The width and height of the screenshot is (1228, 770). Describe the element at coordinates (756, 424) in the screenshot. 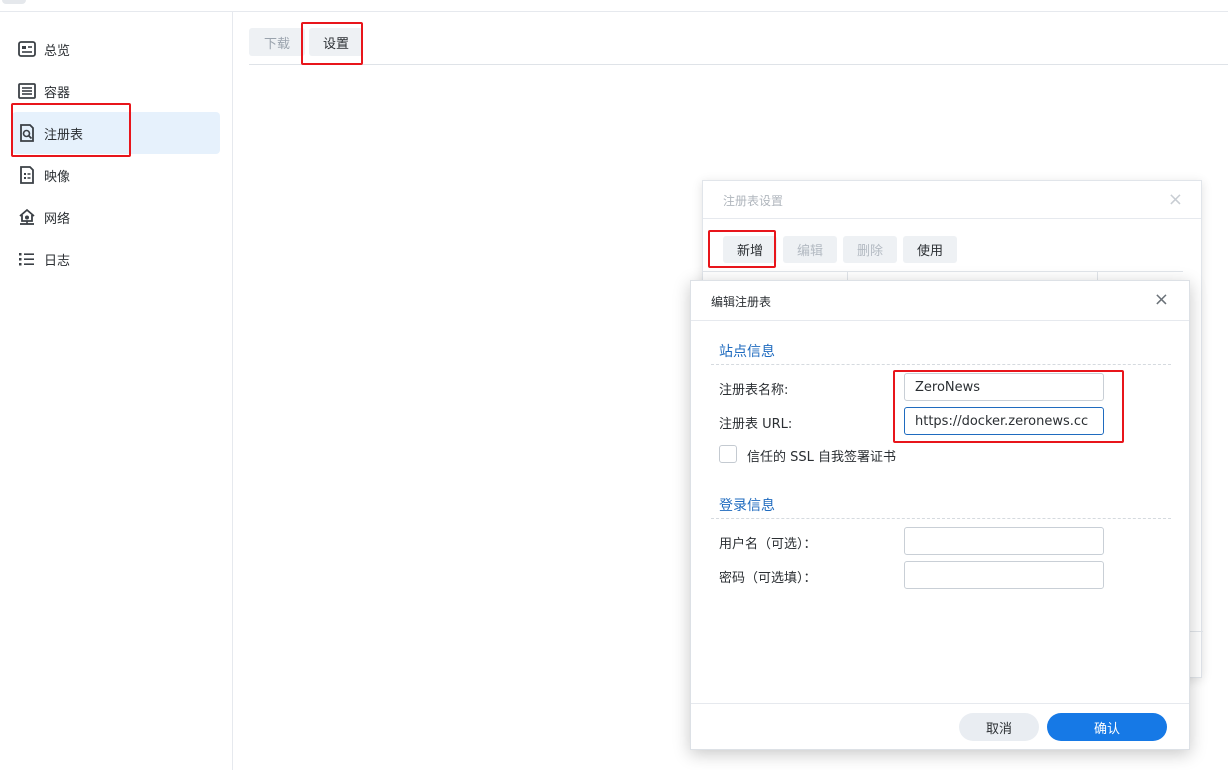

I see `registry-url-label: 注册表 URL:` at that location.